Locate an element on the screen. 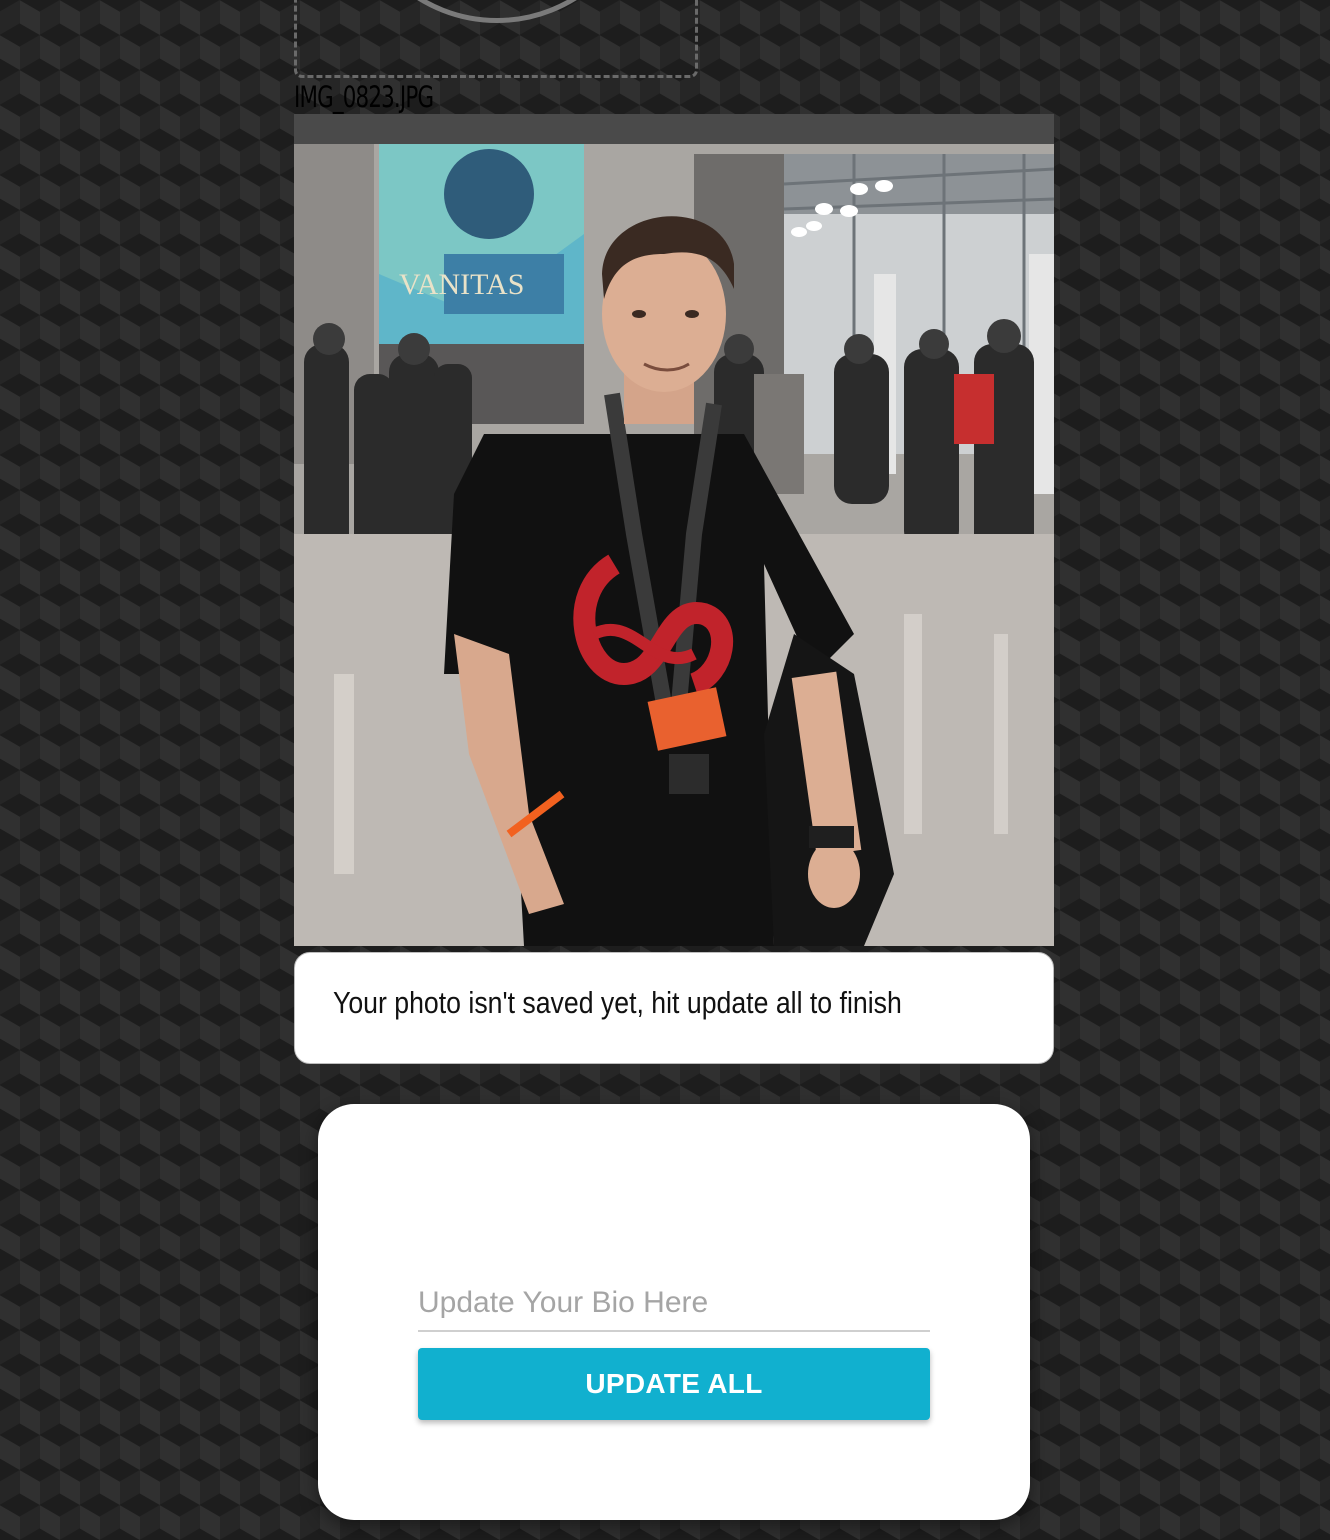  bio-input is located at coordinates (674, 1304).